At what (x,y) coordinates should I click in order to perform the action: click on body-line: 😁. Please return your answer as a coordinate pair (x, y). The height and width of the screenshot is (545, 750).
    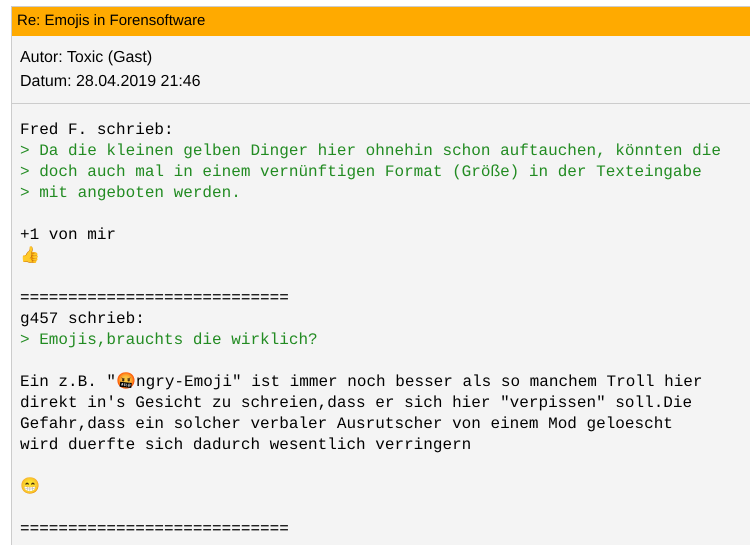
    Looking at the image, I should click on (30, 487).